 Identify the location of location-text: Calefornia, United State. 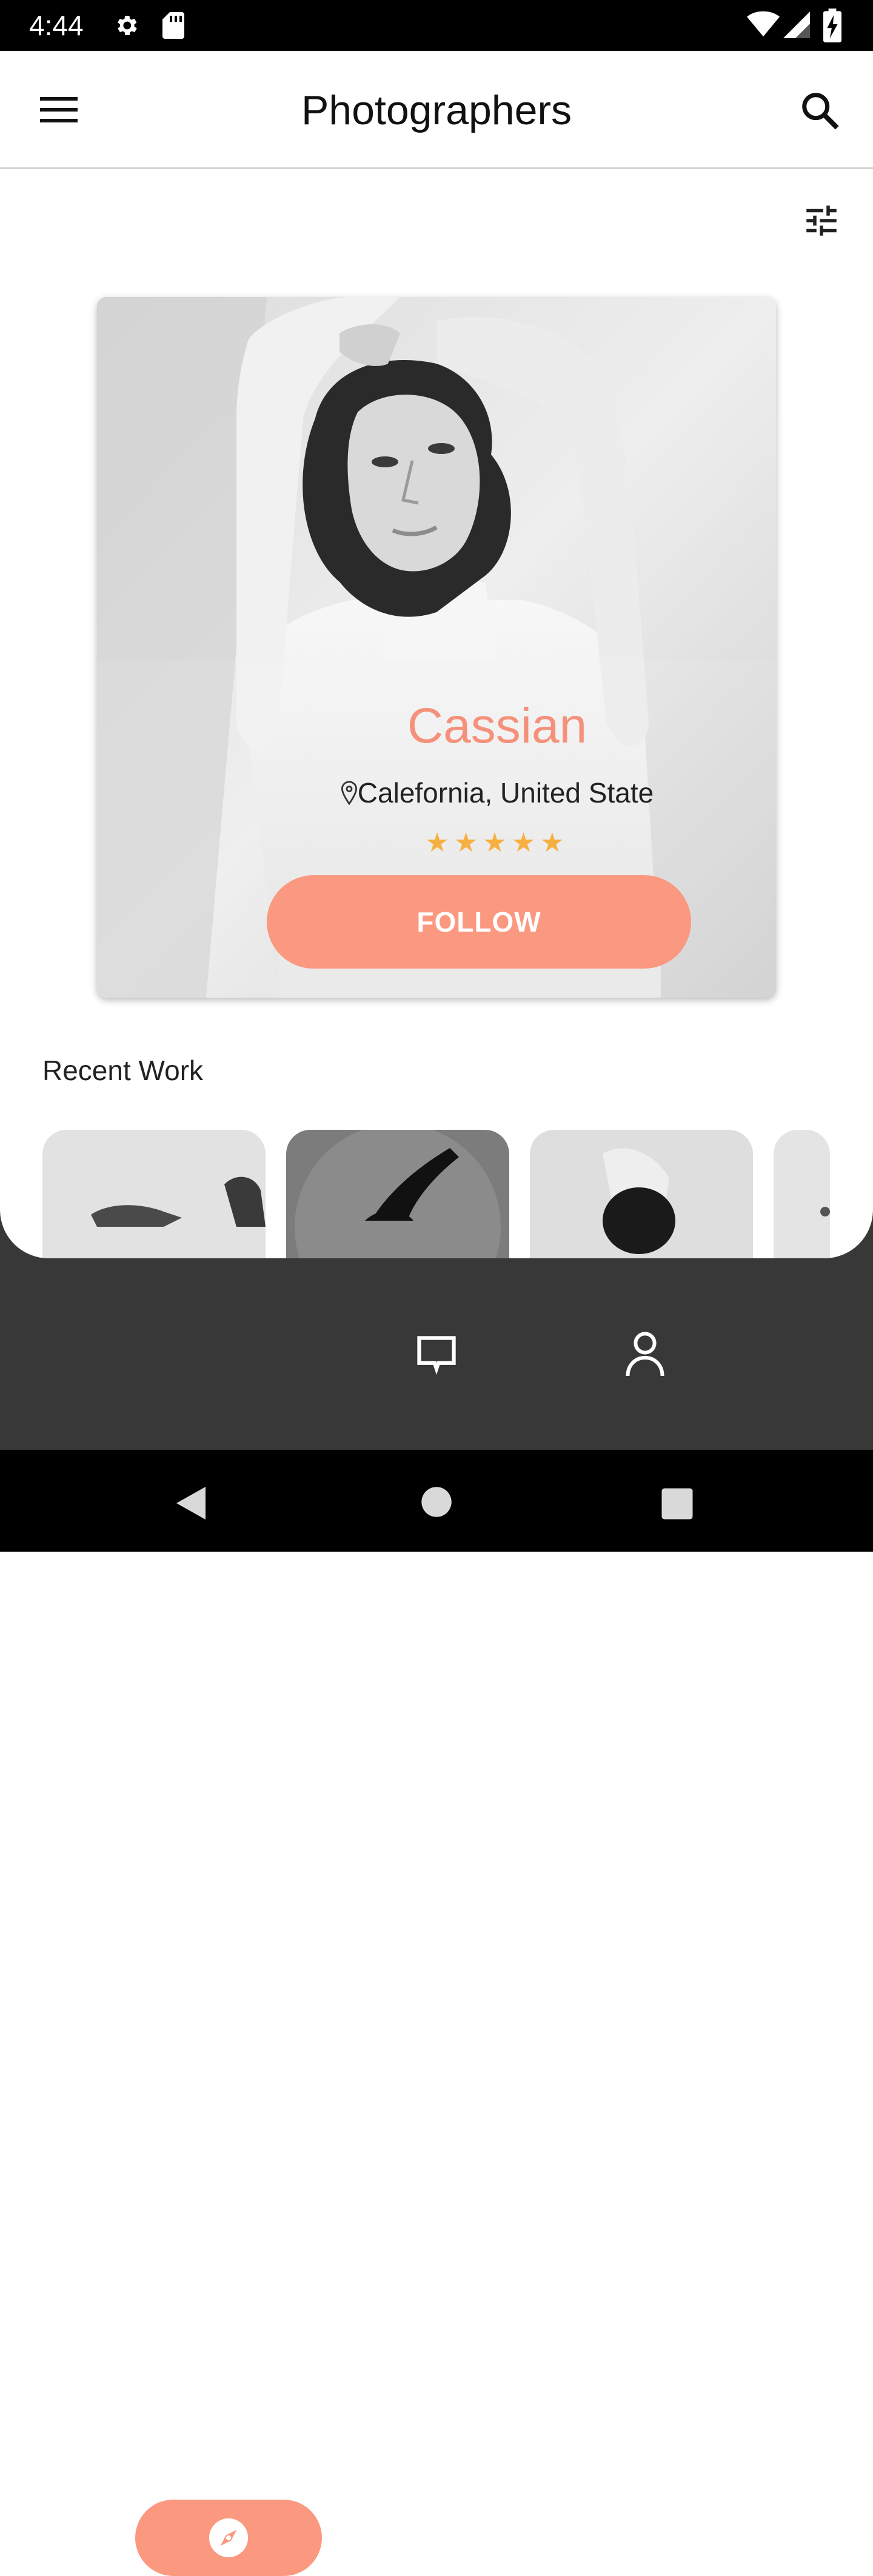
(505, 793).